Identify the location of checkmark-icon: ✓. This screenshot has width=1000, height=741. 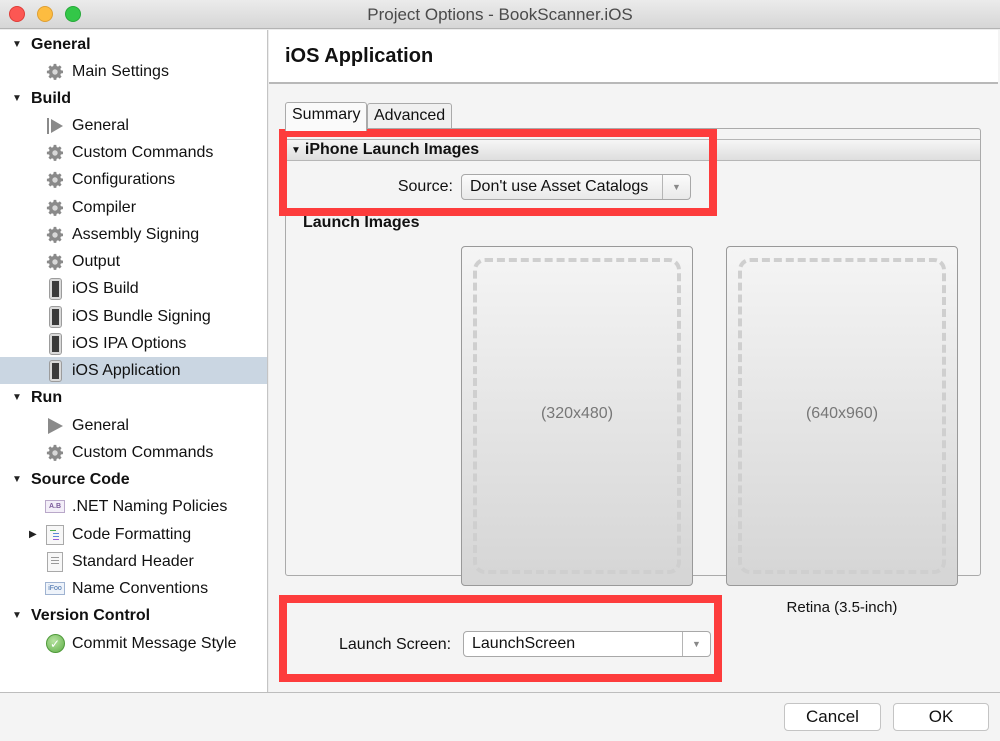
(55, 644).